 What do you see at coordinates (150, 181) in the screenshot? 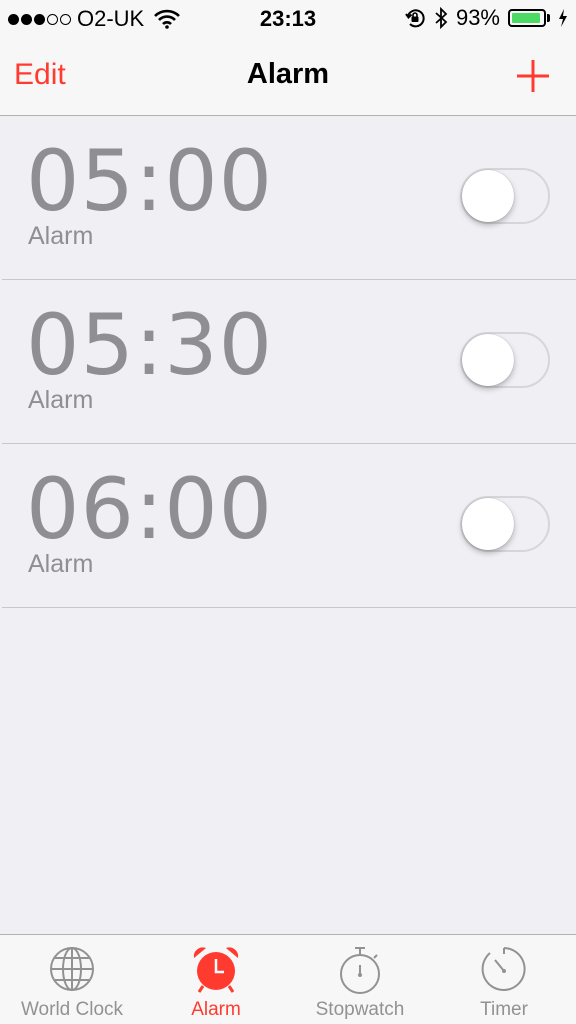
I see `alarm-time: 05:00` at bounding box center [150, 181].